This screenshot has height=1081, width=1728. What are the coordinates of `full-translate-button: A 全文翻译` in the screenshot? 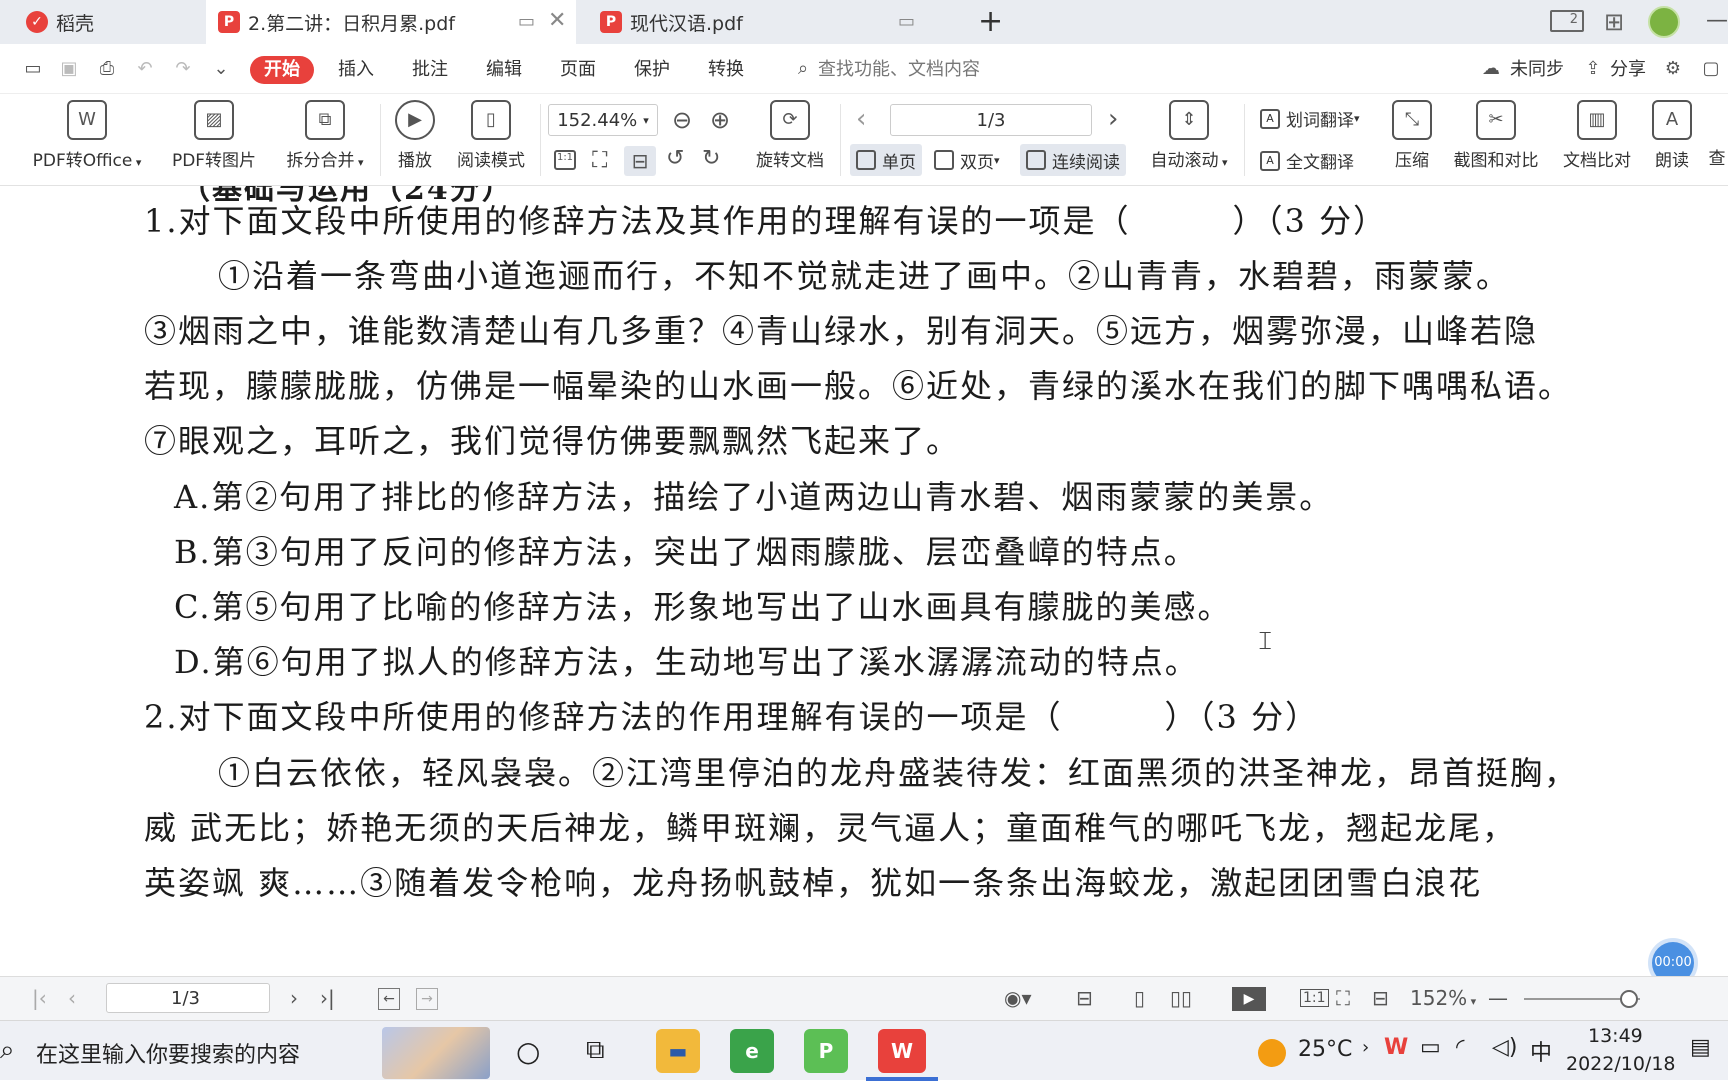 It's located at (1307, 160).